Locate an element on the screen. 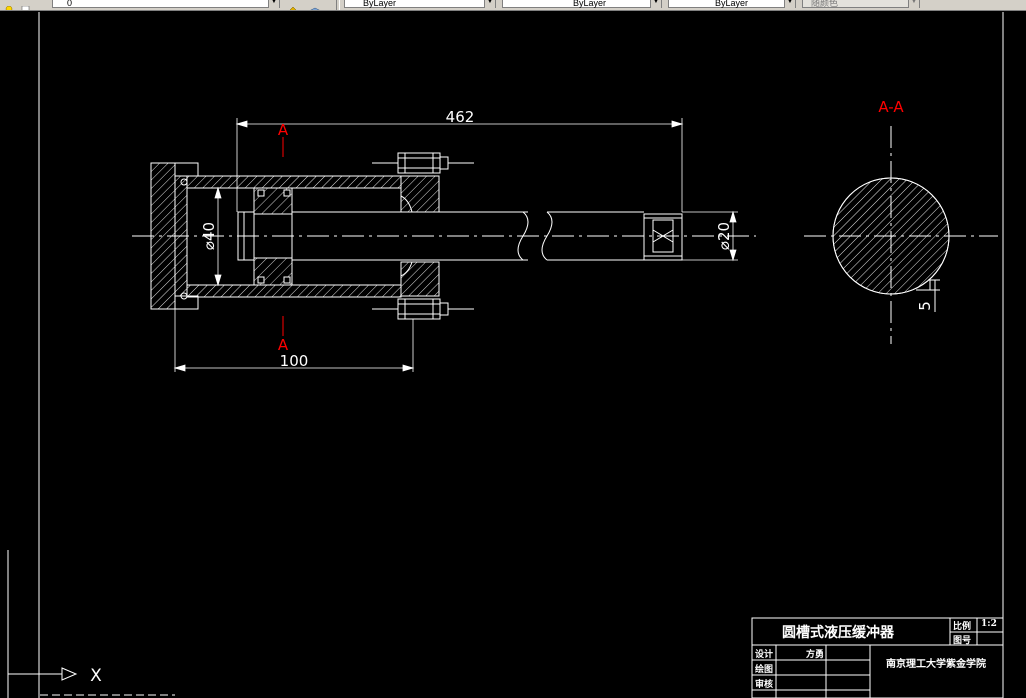 This screenshot has width=1026, height=698. lineweight-select: ByLayer ▼ is located at coordinates (732, 4).